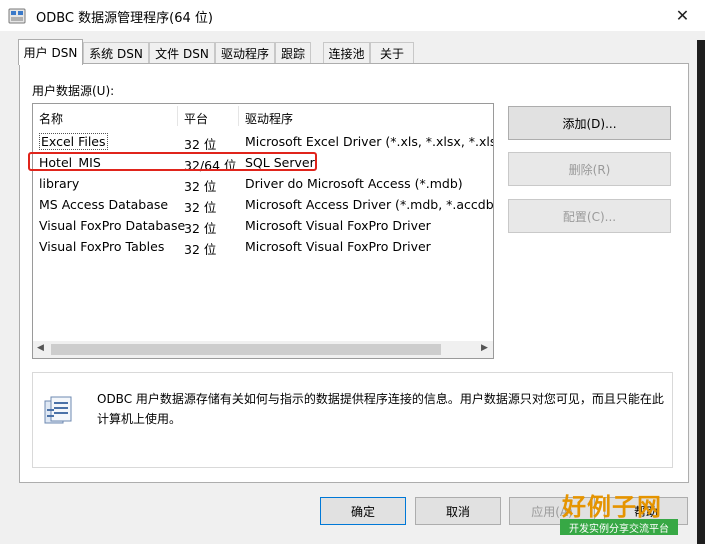 This screenshot has height=544, width=705. I want to click on background-window-edge, so click(701, 292).